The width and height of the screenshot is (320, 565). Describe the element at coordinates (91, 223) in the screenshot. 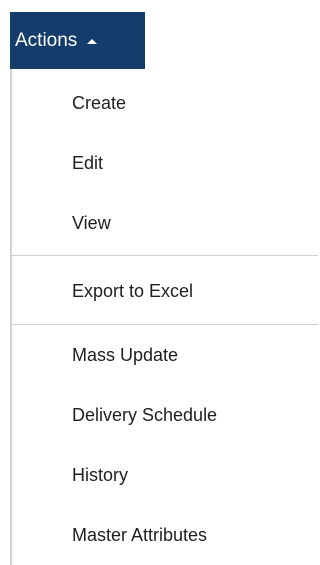

I see `menu-item-view: View` at that location.